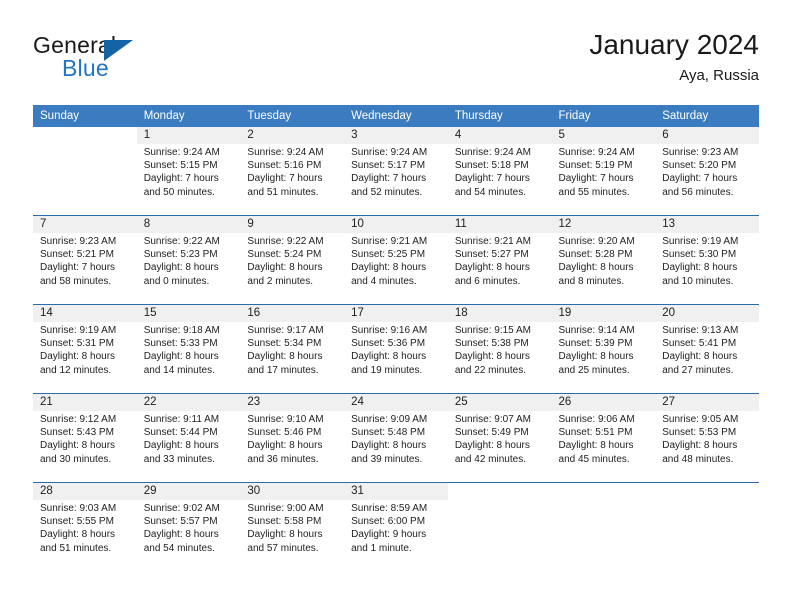 The height and width of the screenshot is (612, 792). I want to click on day-detail-line: and 6 minutes., so click(487, 281).